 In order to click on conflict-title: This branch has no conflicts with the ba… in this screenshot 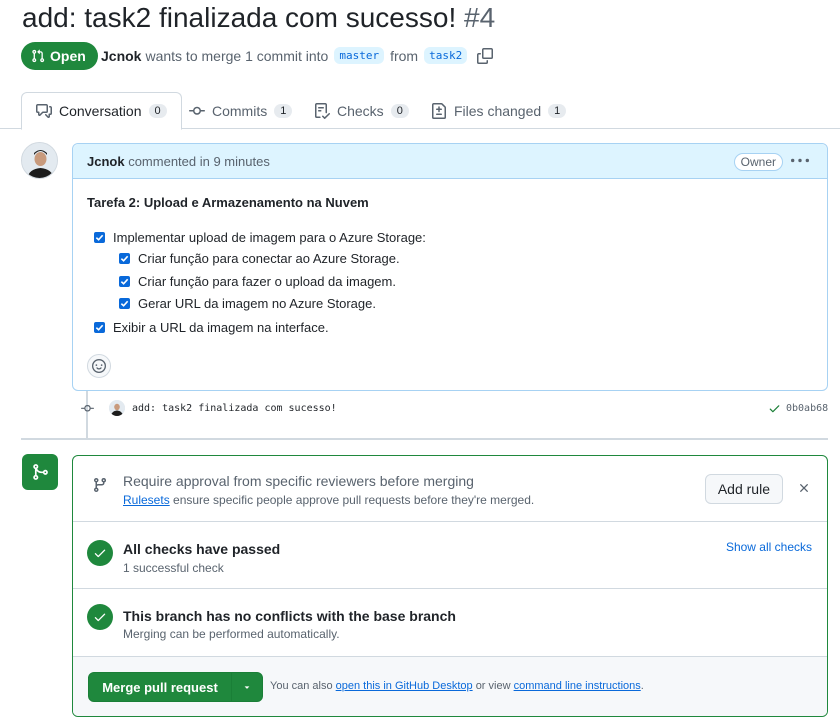, I will do `click(289, 616)`.